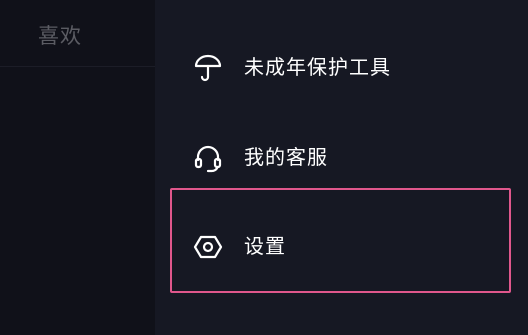  I want to click on menu-item-customer-service: 我的客服, so click(341, 158).